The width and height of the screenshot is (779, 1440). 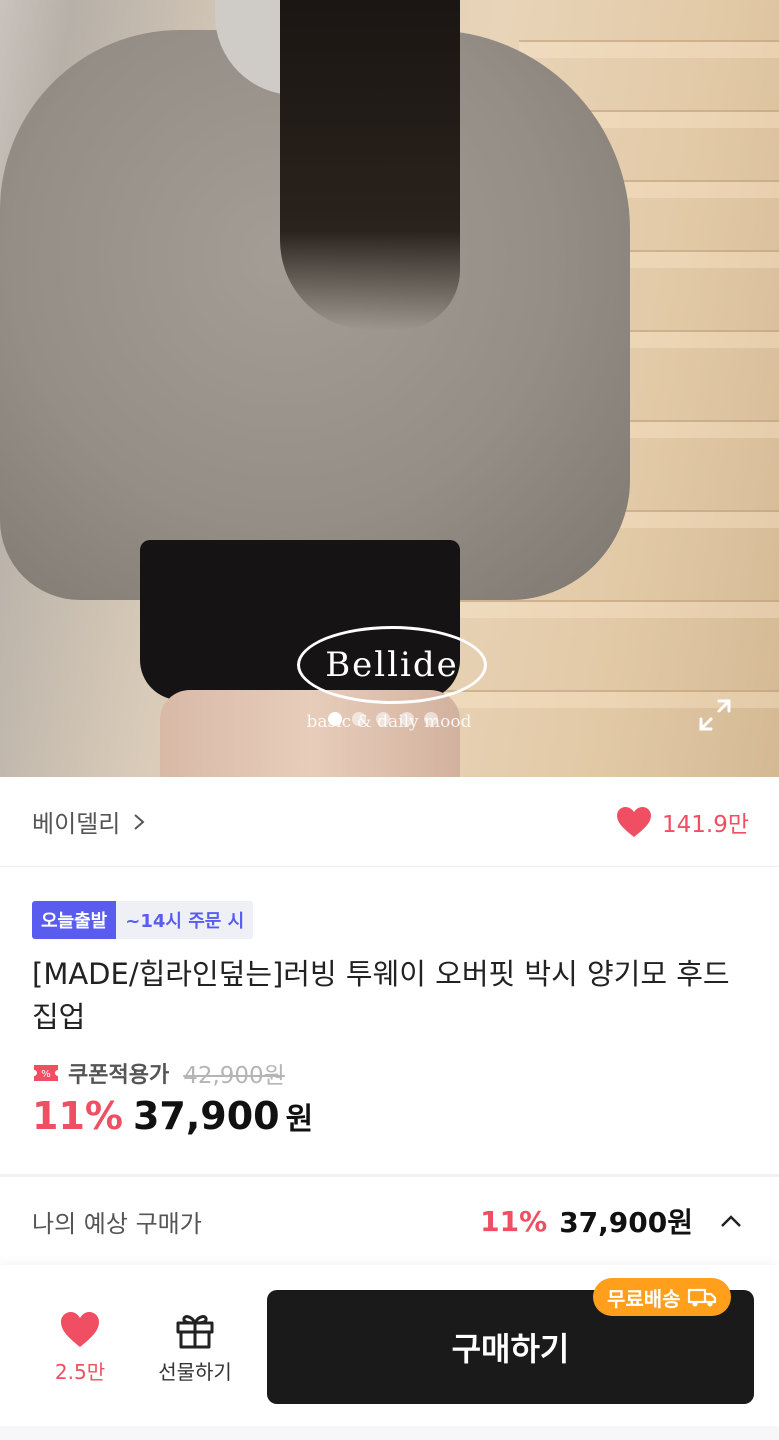 What do you see at coordinates (299, 1119) in the screenshot?
I see `currency-unit: 원` at bounding box center [299, 1119].